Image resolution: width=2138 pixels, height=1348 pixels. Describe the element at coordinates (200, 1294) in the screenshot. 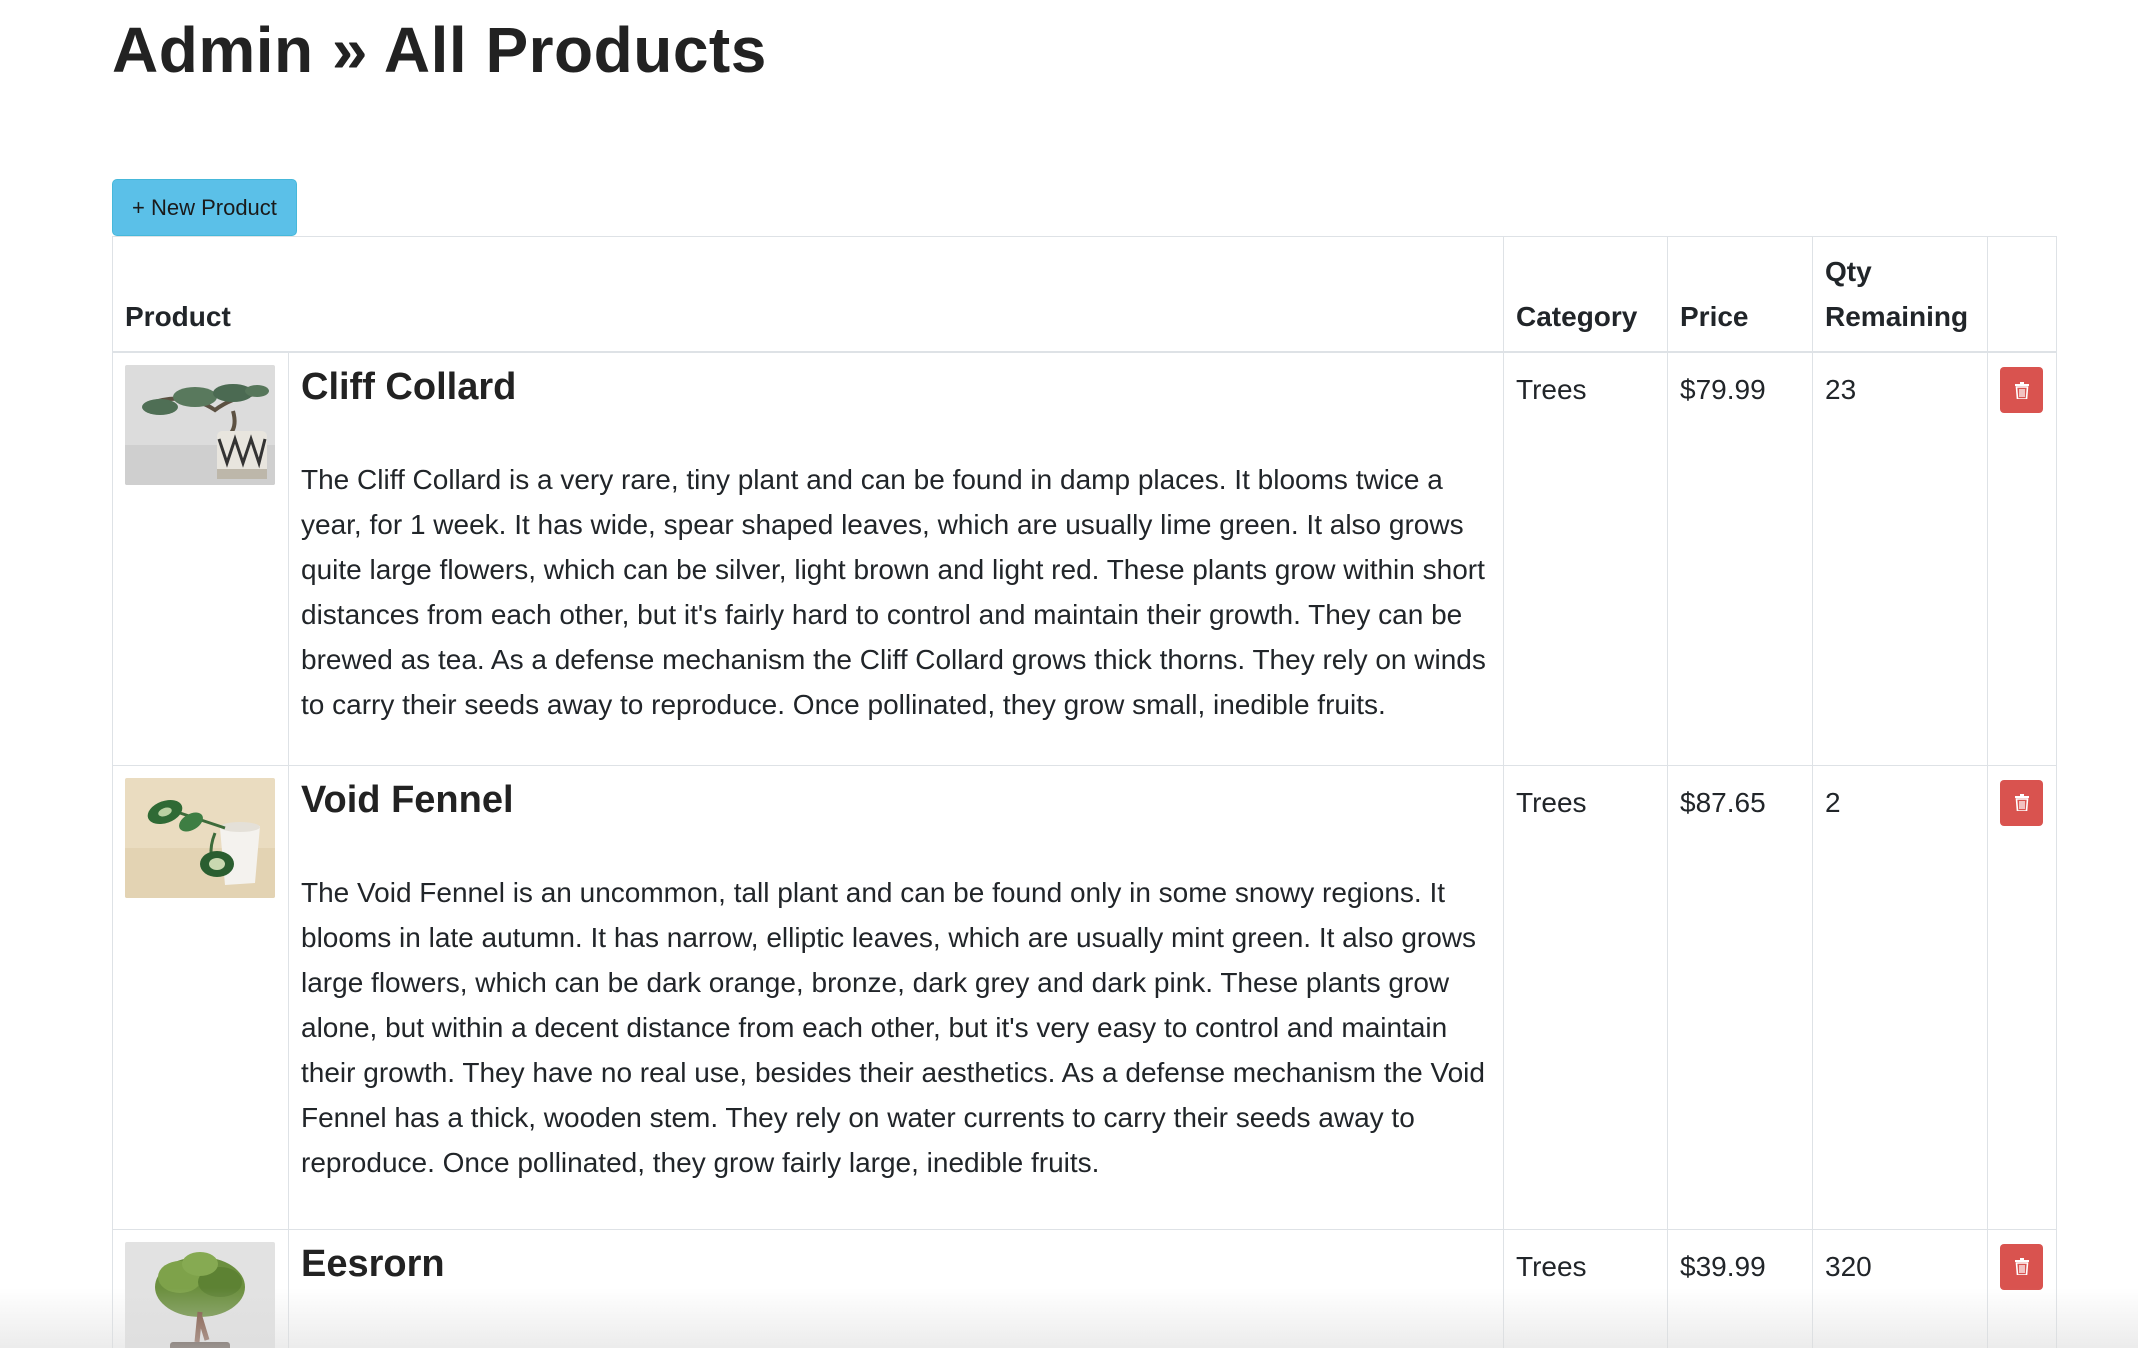

I see `bonsai-tree-image` at that location.